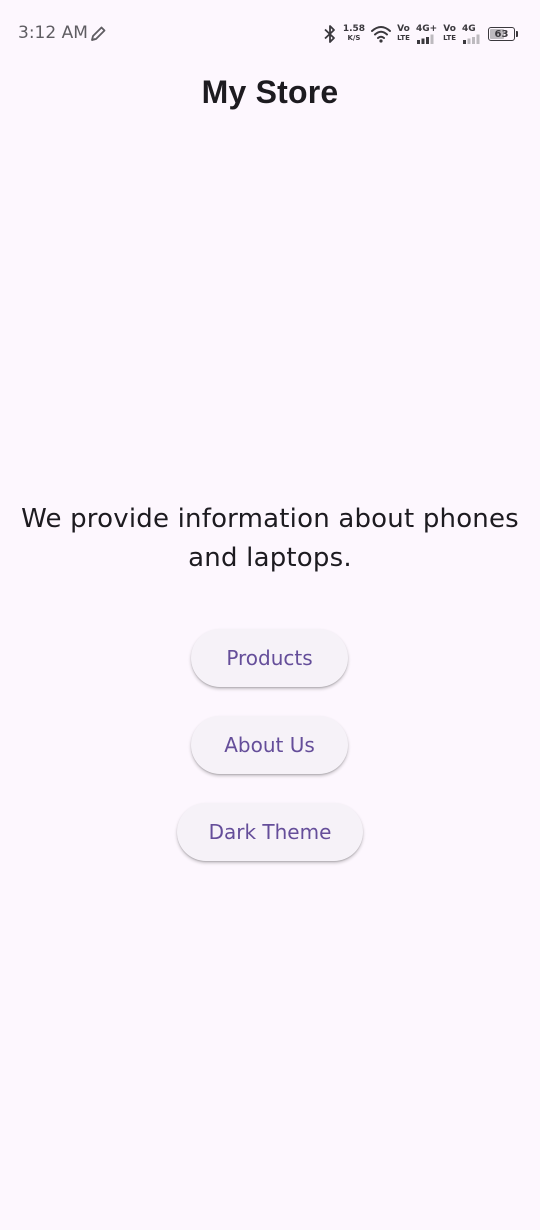 This screenshot has height=1230, width=540. I want to click on products-button: Products, so click(269, 658).